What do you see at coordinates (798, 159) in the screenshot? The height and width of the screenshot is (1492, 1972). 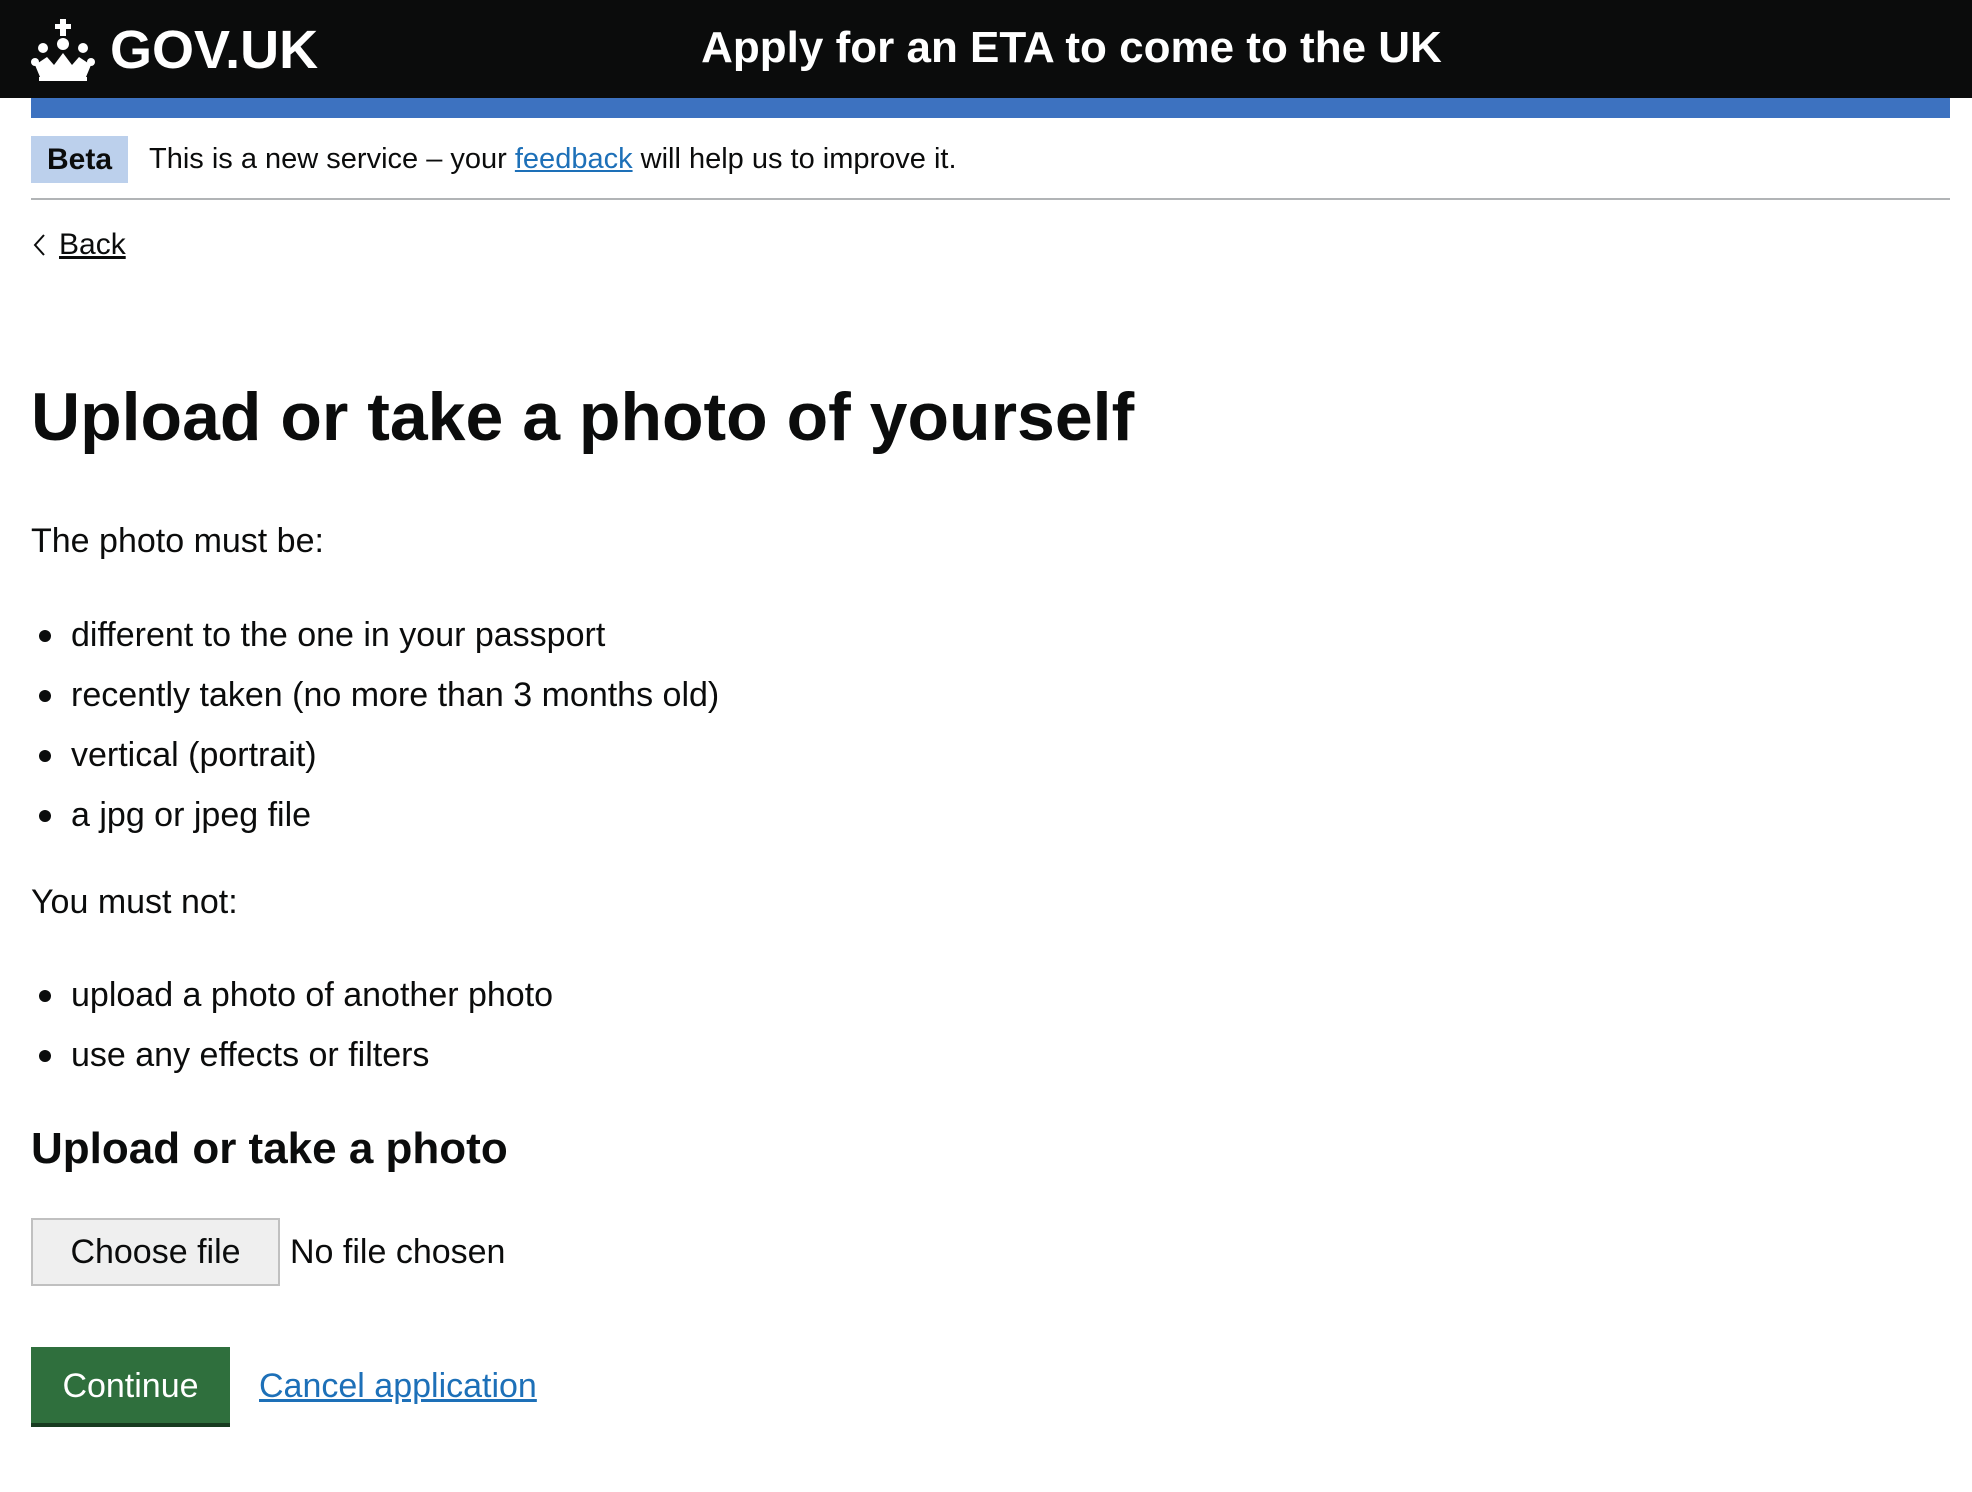 I see `phase-text-after: will help us to improve it.` at bounding box center [798, 159].